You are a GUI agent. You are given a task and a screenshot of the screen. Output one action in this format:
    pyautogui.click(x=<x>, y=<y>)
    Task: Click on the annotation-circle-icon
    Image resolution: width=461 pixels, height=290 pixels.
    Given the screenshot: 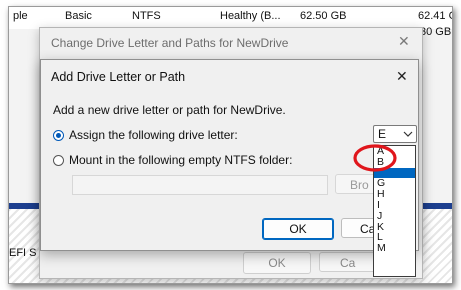 What is the action you would take?
    pyautogui.click(x=375, y=158)
    